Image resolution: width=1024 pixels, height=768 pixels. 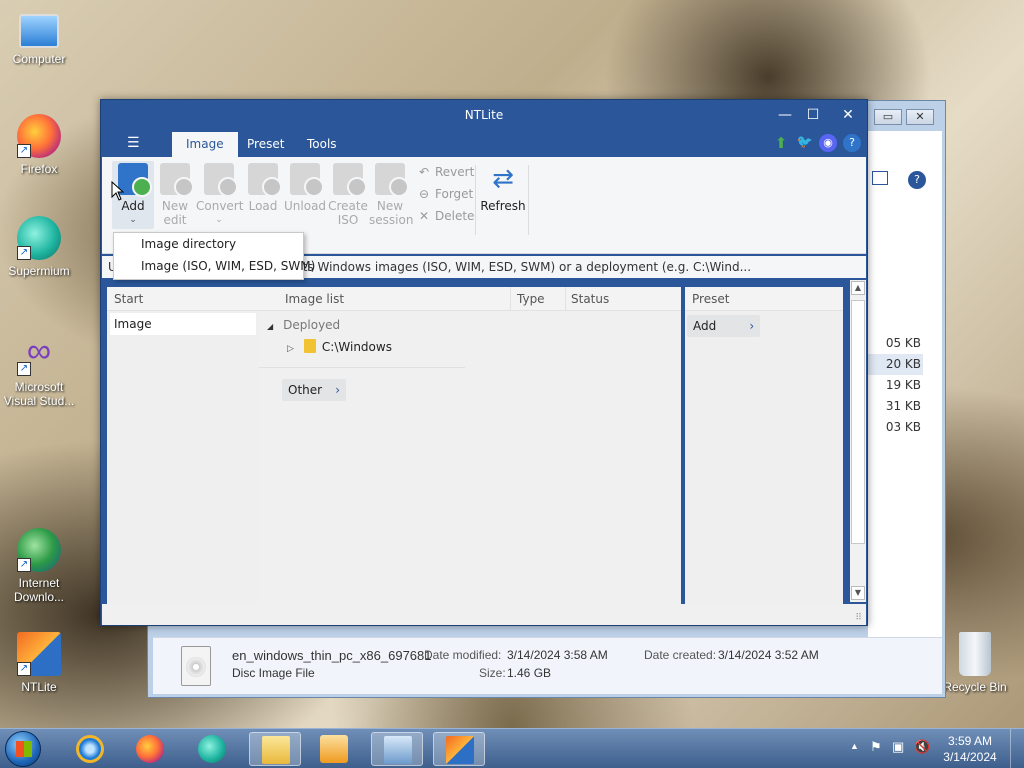 What do you see at coordinates (314, 390) in the screenshot?
I see `other-button: Other ›` at bounding box center [314, 390].